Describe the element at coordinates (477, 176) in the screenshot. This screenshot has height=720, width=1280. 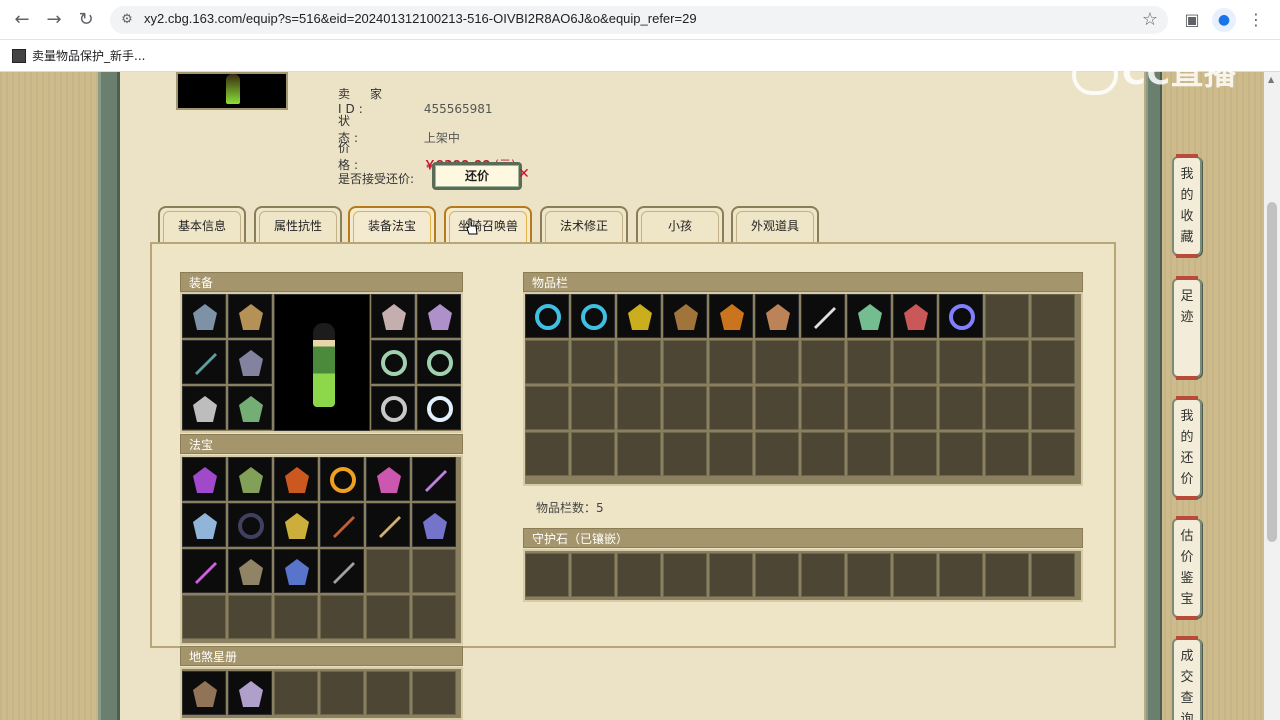
I see `bargain-button-label: 还价` at that location.